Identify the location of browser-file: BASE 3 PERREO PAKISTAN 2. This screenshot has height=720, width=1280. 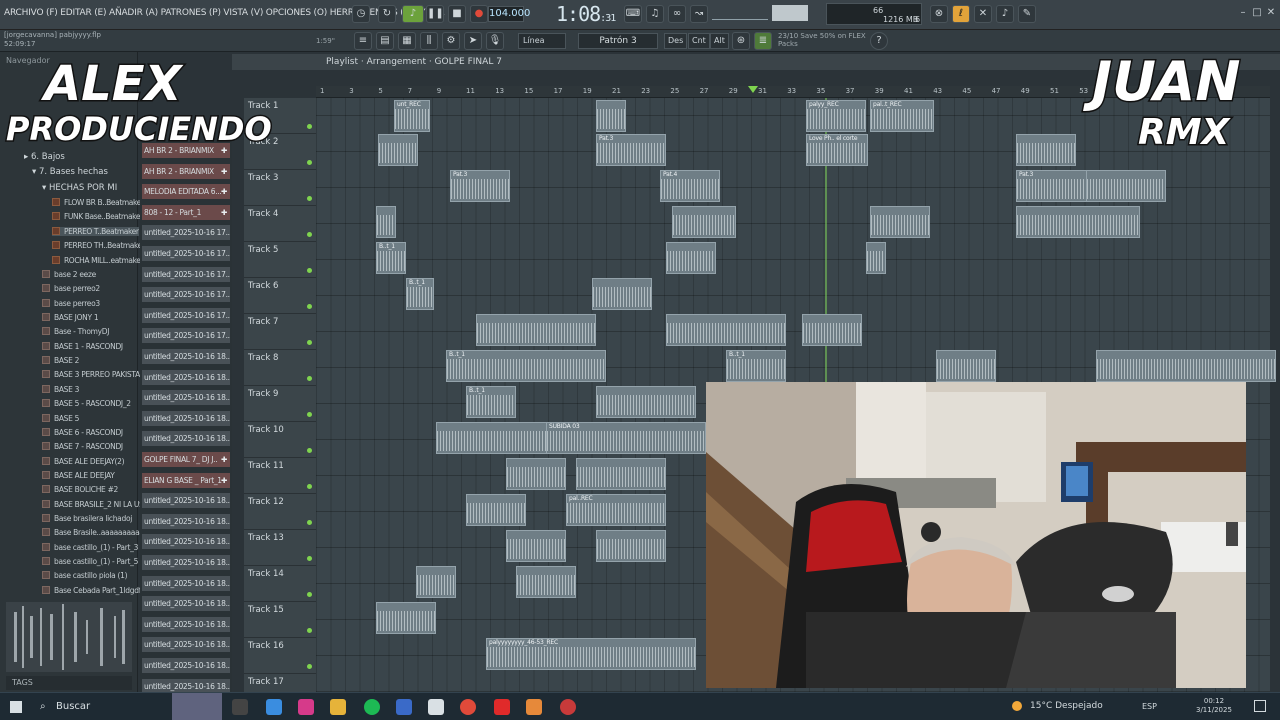
(97, 374).